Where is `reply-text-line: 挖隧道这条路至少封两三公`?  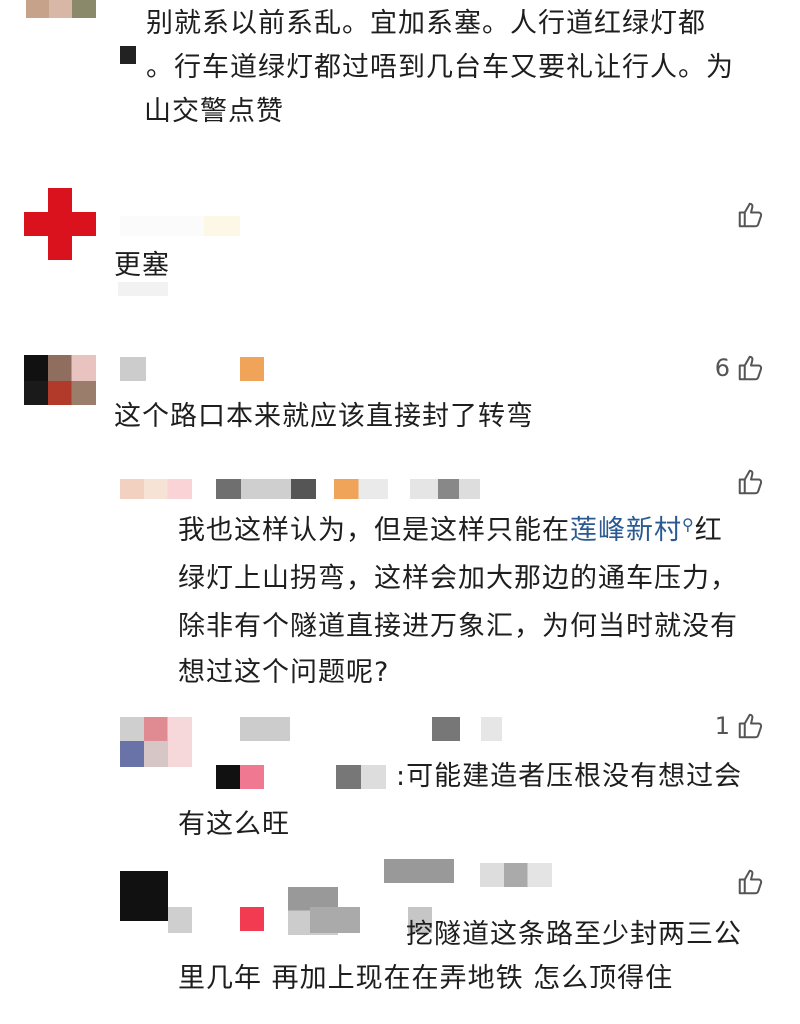 reply-text-line: 挖隧道这条路至少封两三公 is located at coordinates (574, 934).